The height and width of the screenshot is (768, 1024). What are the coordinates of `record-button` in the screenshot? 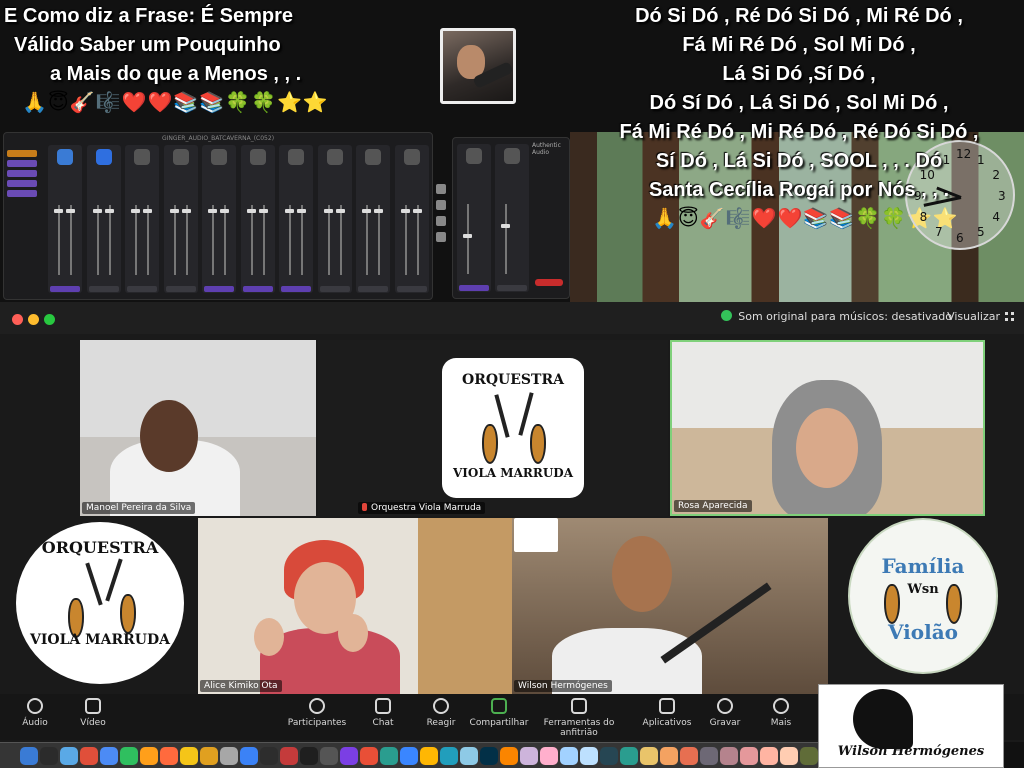 It's located at (549, 282).